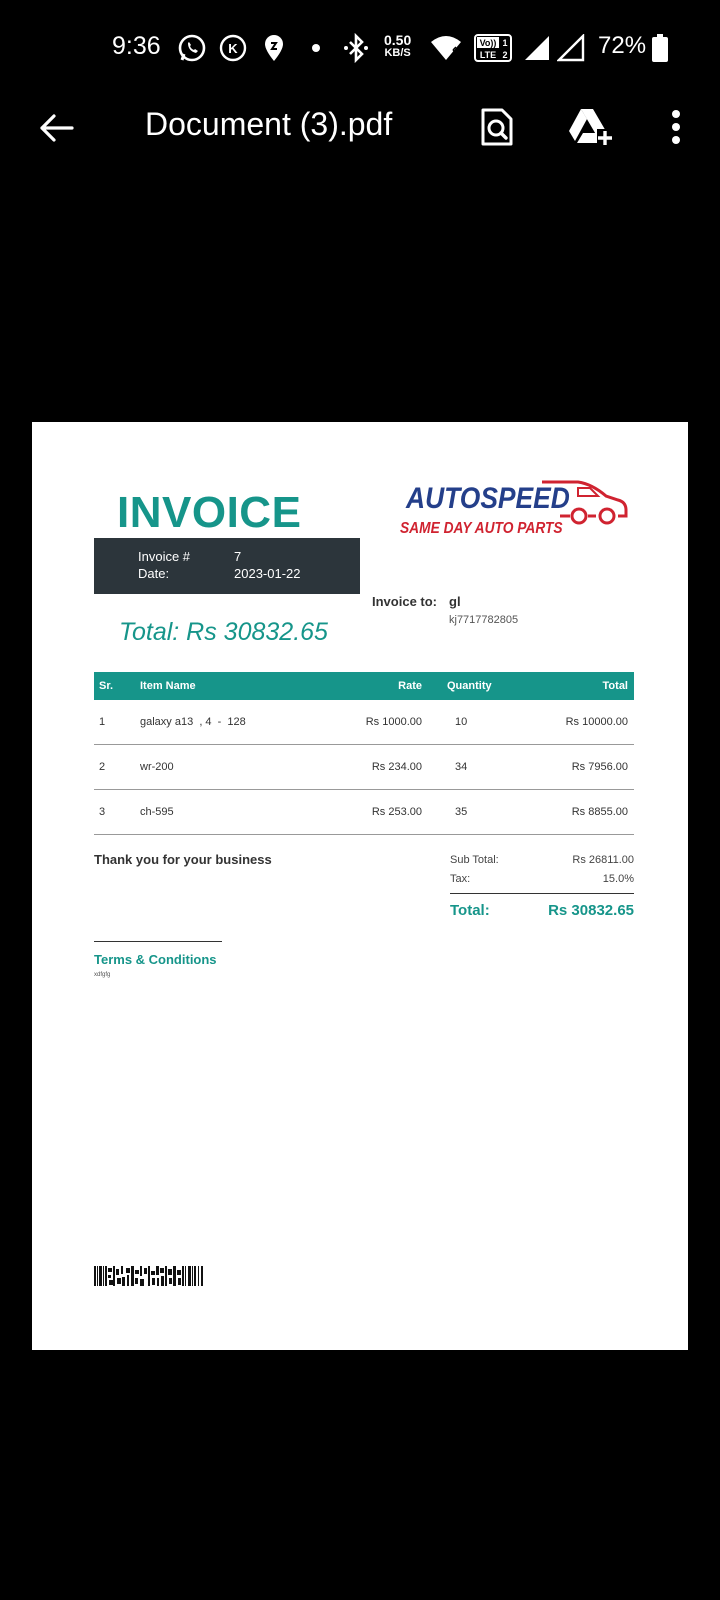 The height and width of the screenshot is (1600, 720). I want to click on barcode-image, so click(148, 1276).